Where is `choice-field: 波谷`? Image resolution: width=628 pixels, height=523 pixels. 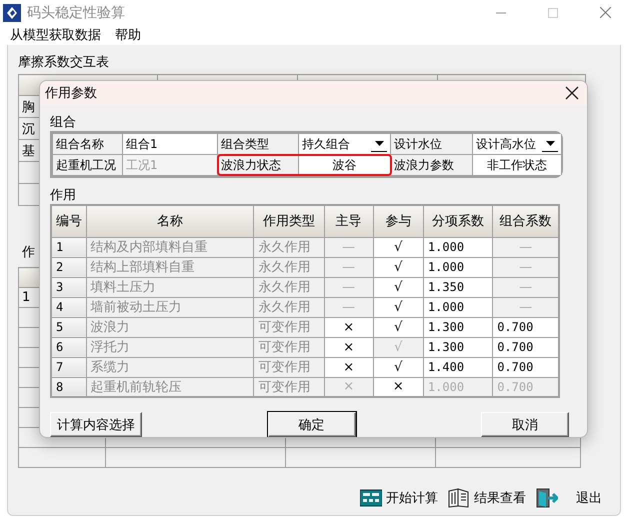
choice-field: 波谷 is located at coordinates (345, 165).